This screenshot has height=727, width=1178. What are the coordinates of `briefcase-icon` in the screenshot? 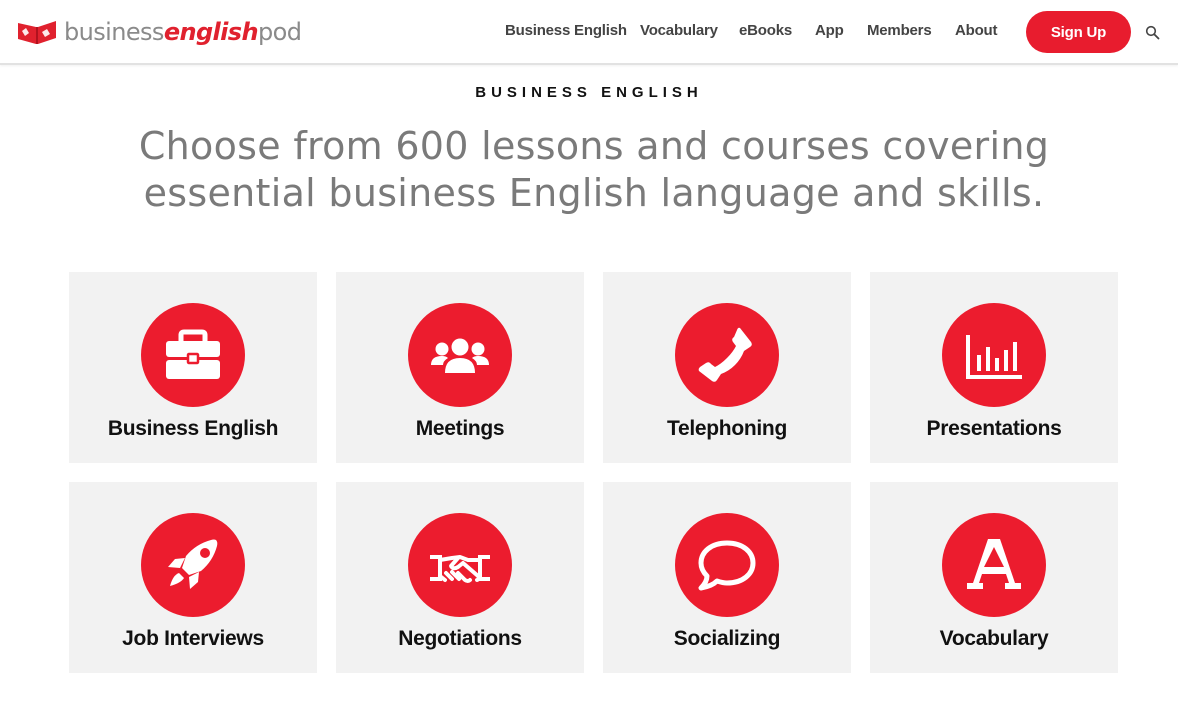 It's located at (193, 354).